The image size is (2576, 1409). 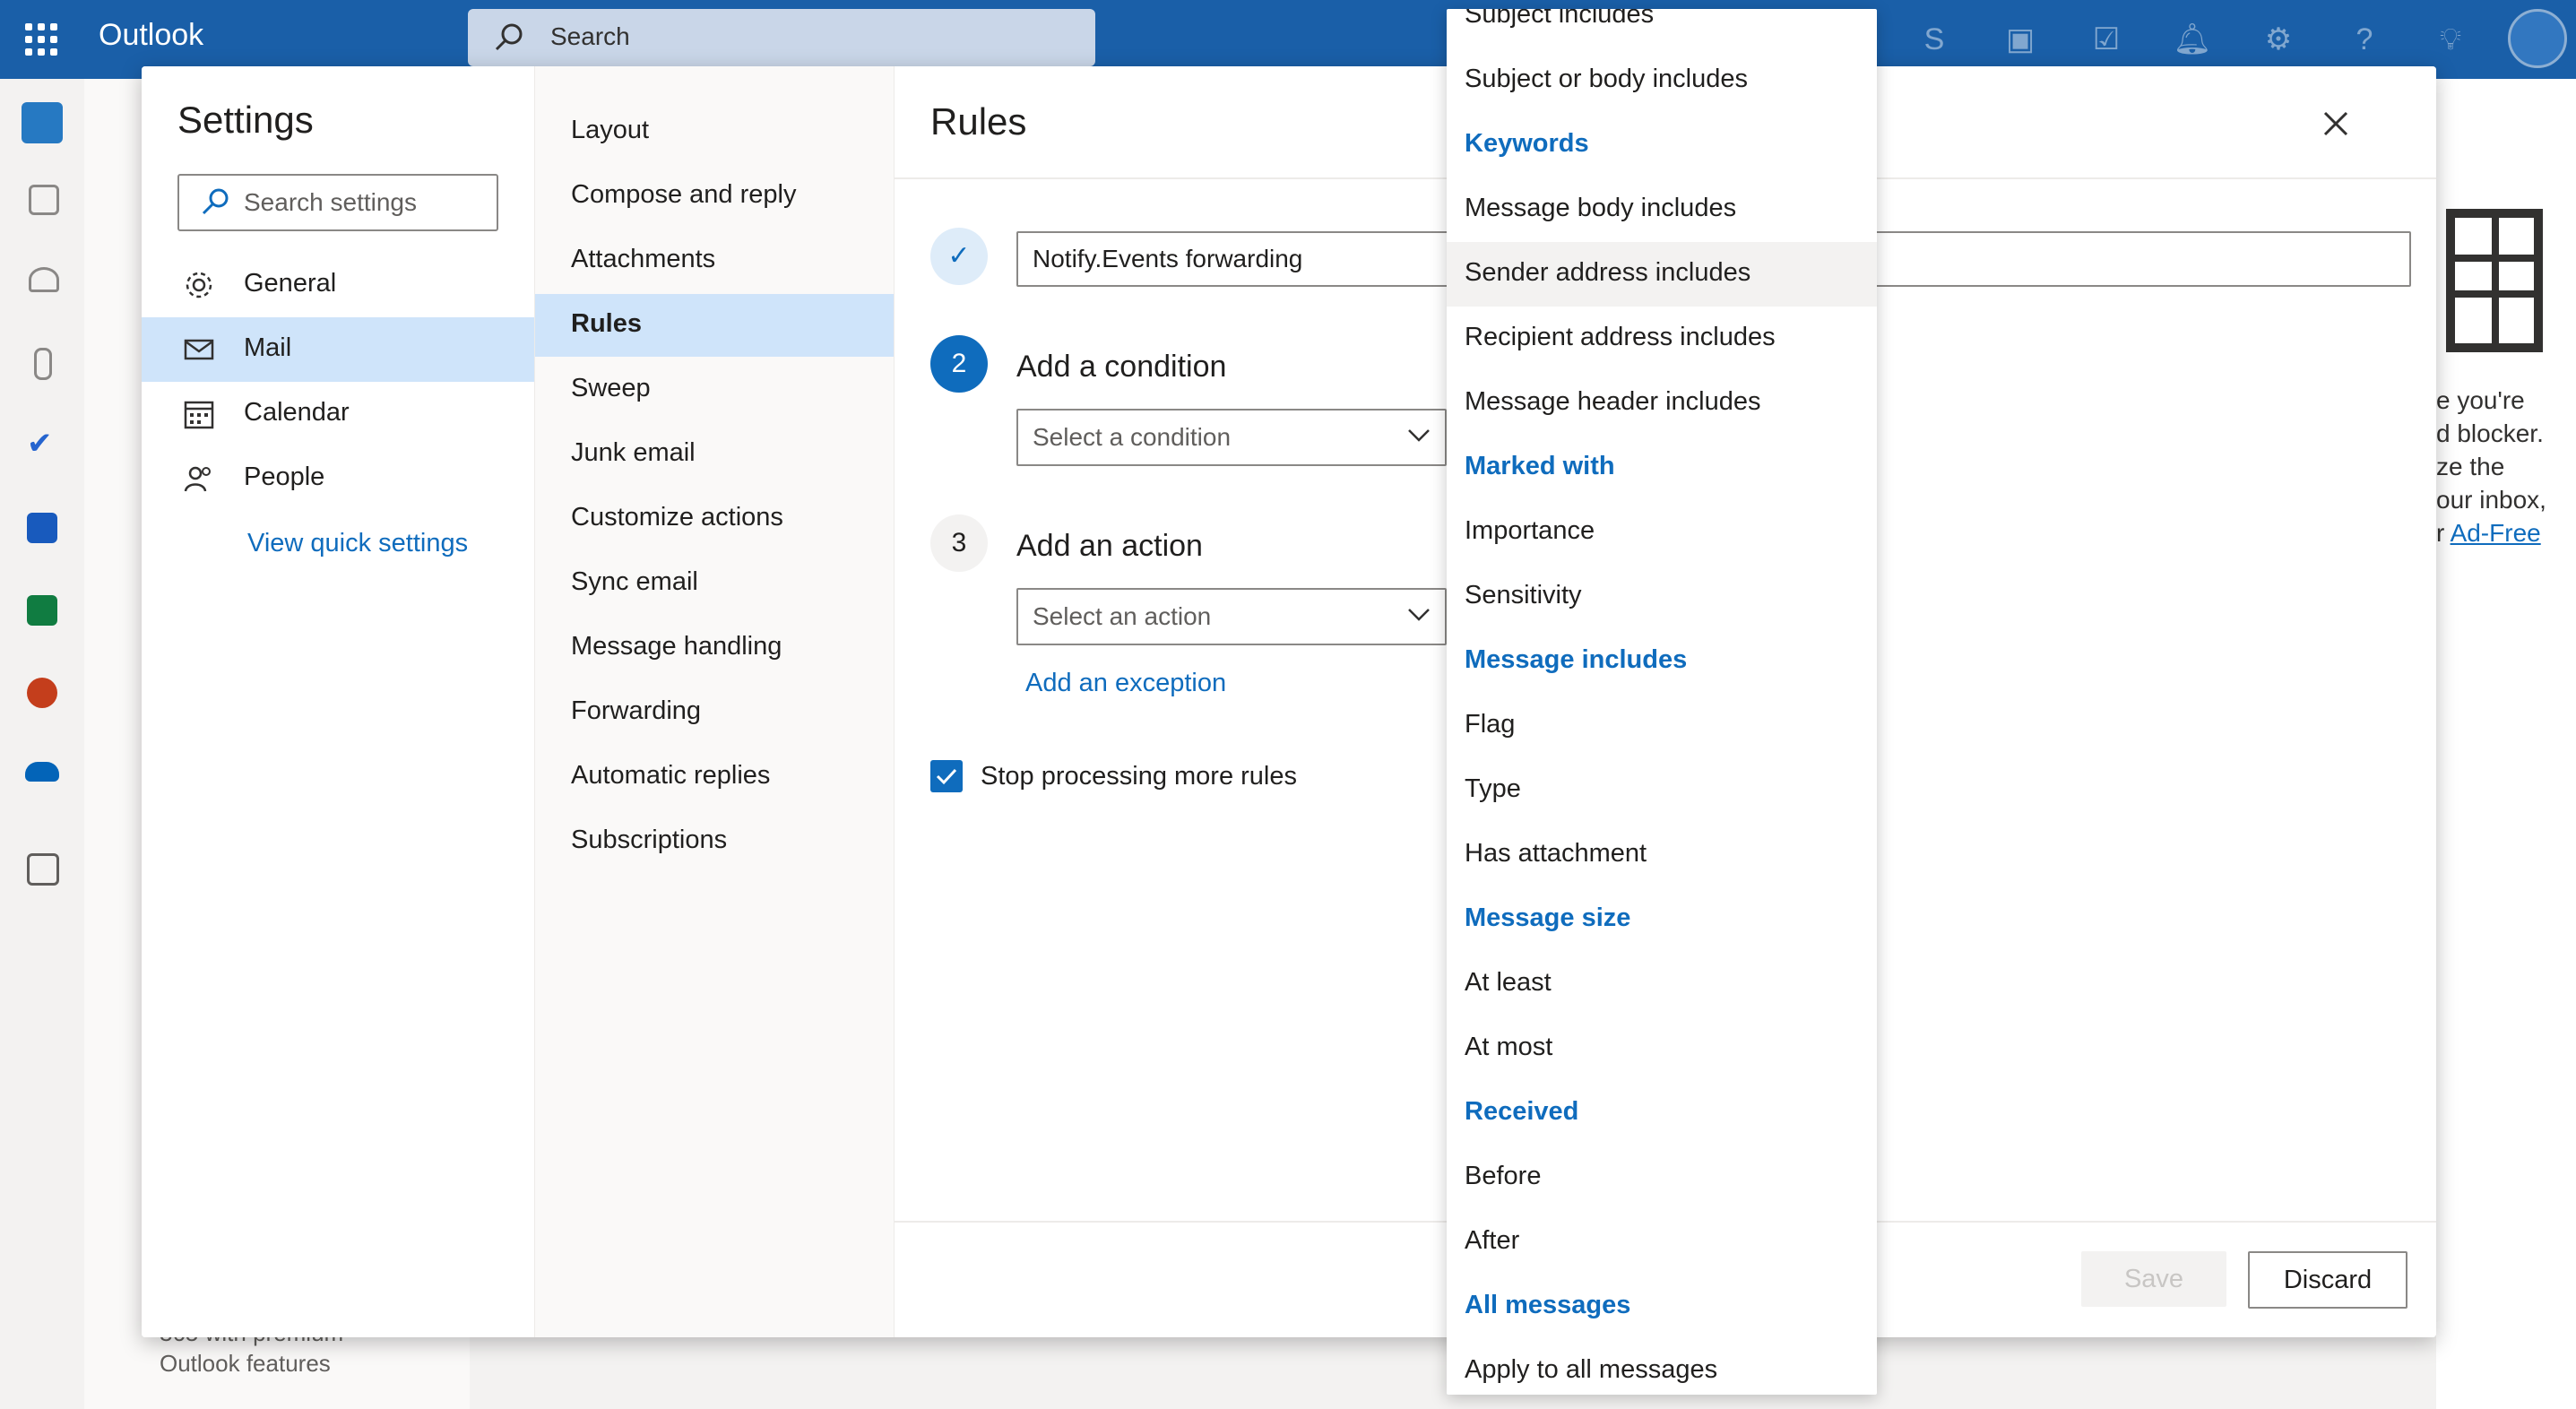 I want to click on app-launcher-icon, so click(x=41, y=39).